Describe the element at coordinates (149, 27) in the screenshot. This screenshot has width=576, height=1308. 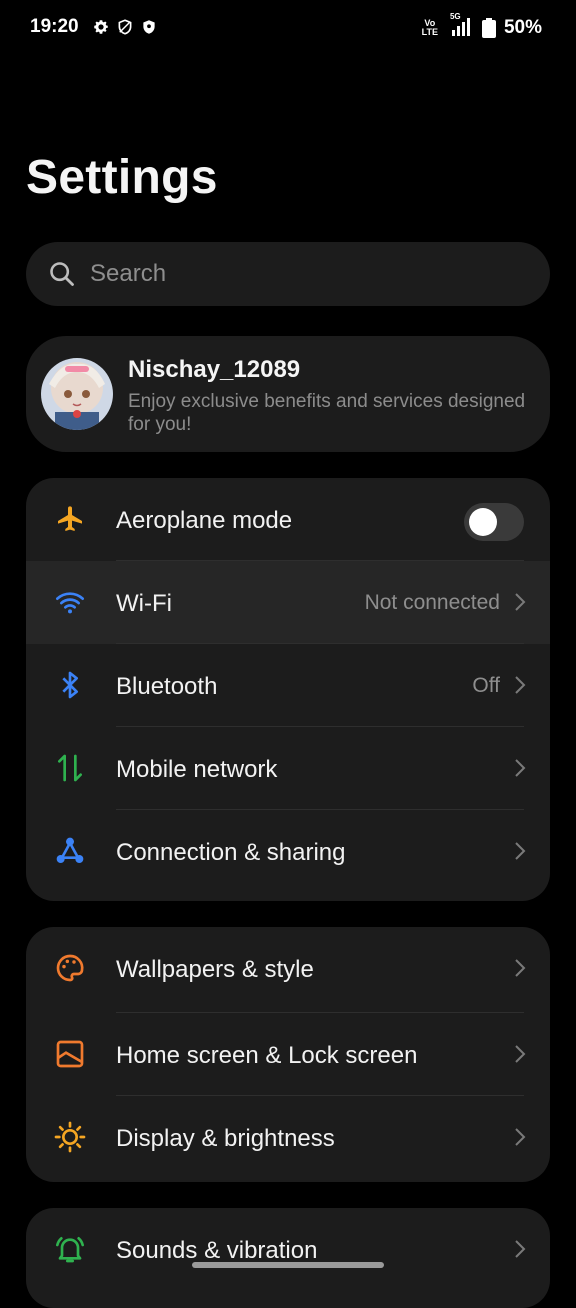
I see `shield-filled-icon` at that location.